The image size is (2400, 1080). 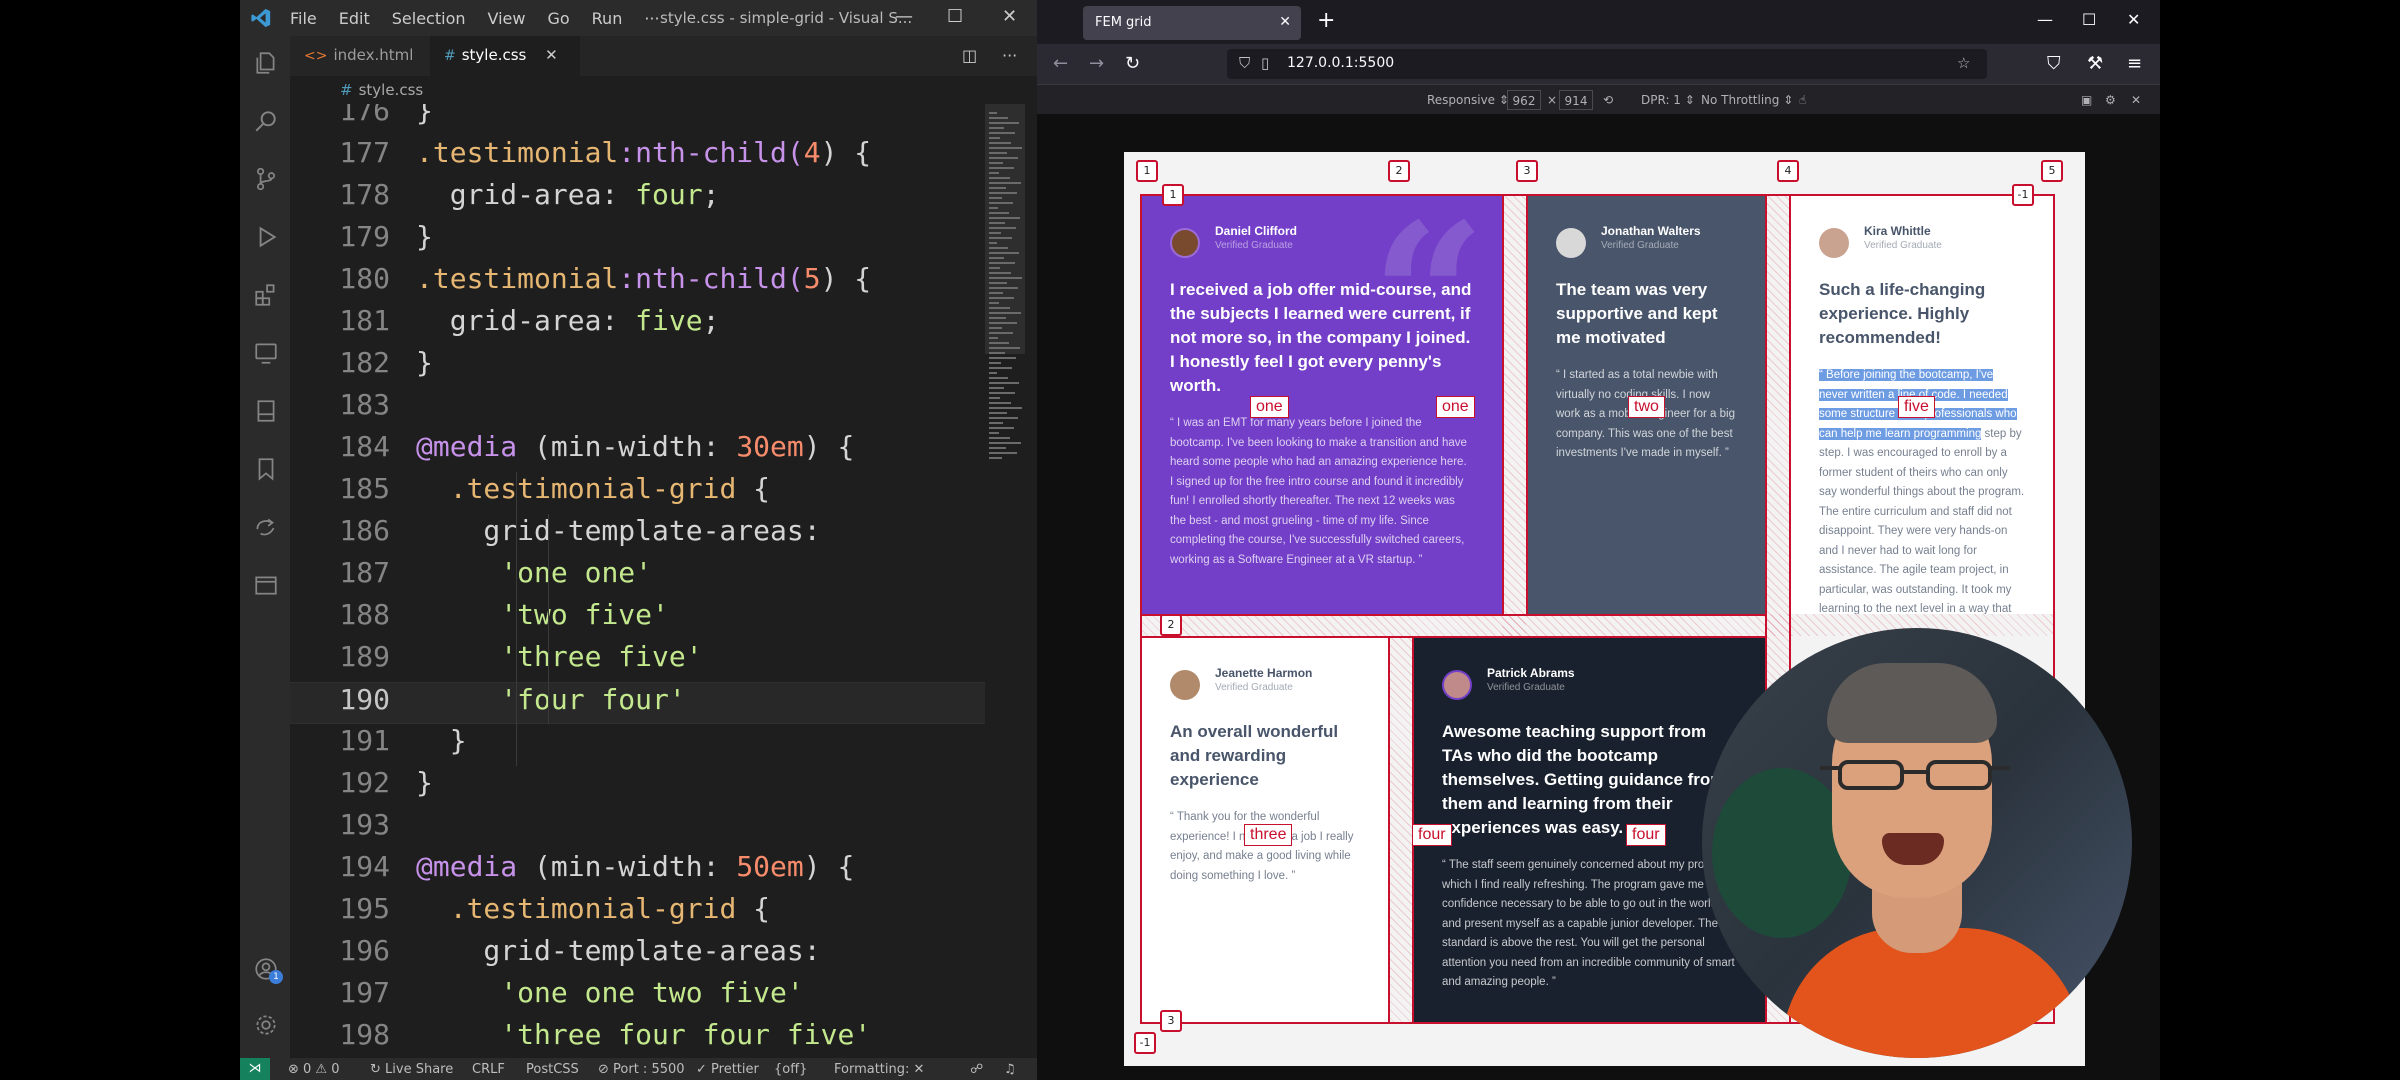 What do you see at coordinates (1009, 16) in the screenshot?
I see `close-icon: ✕` at bounding box center [1009, 16].